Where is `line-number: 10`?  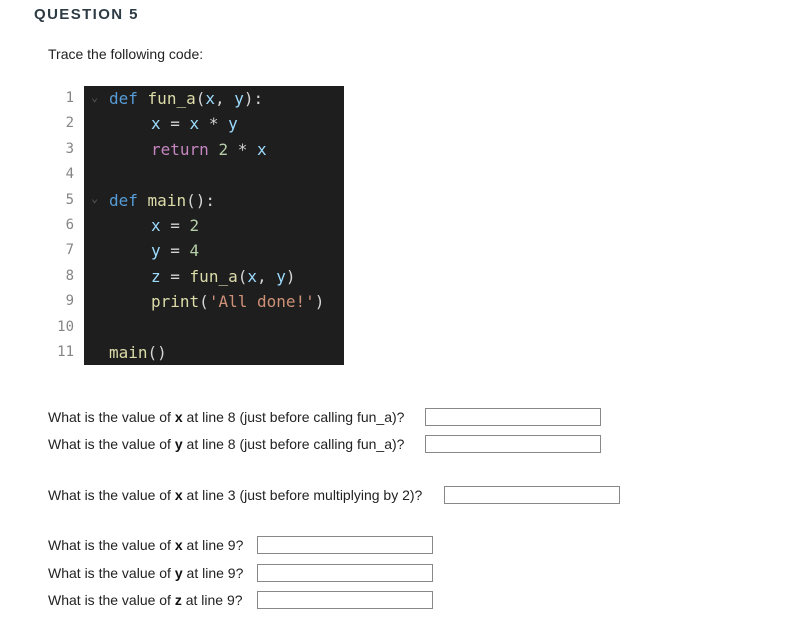 line-number: 10 is located at coordinates (65, 326).